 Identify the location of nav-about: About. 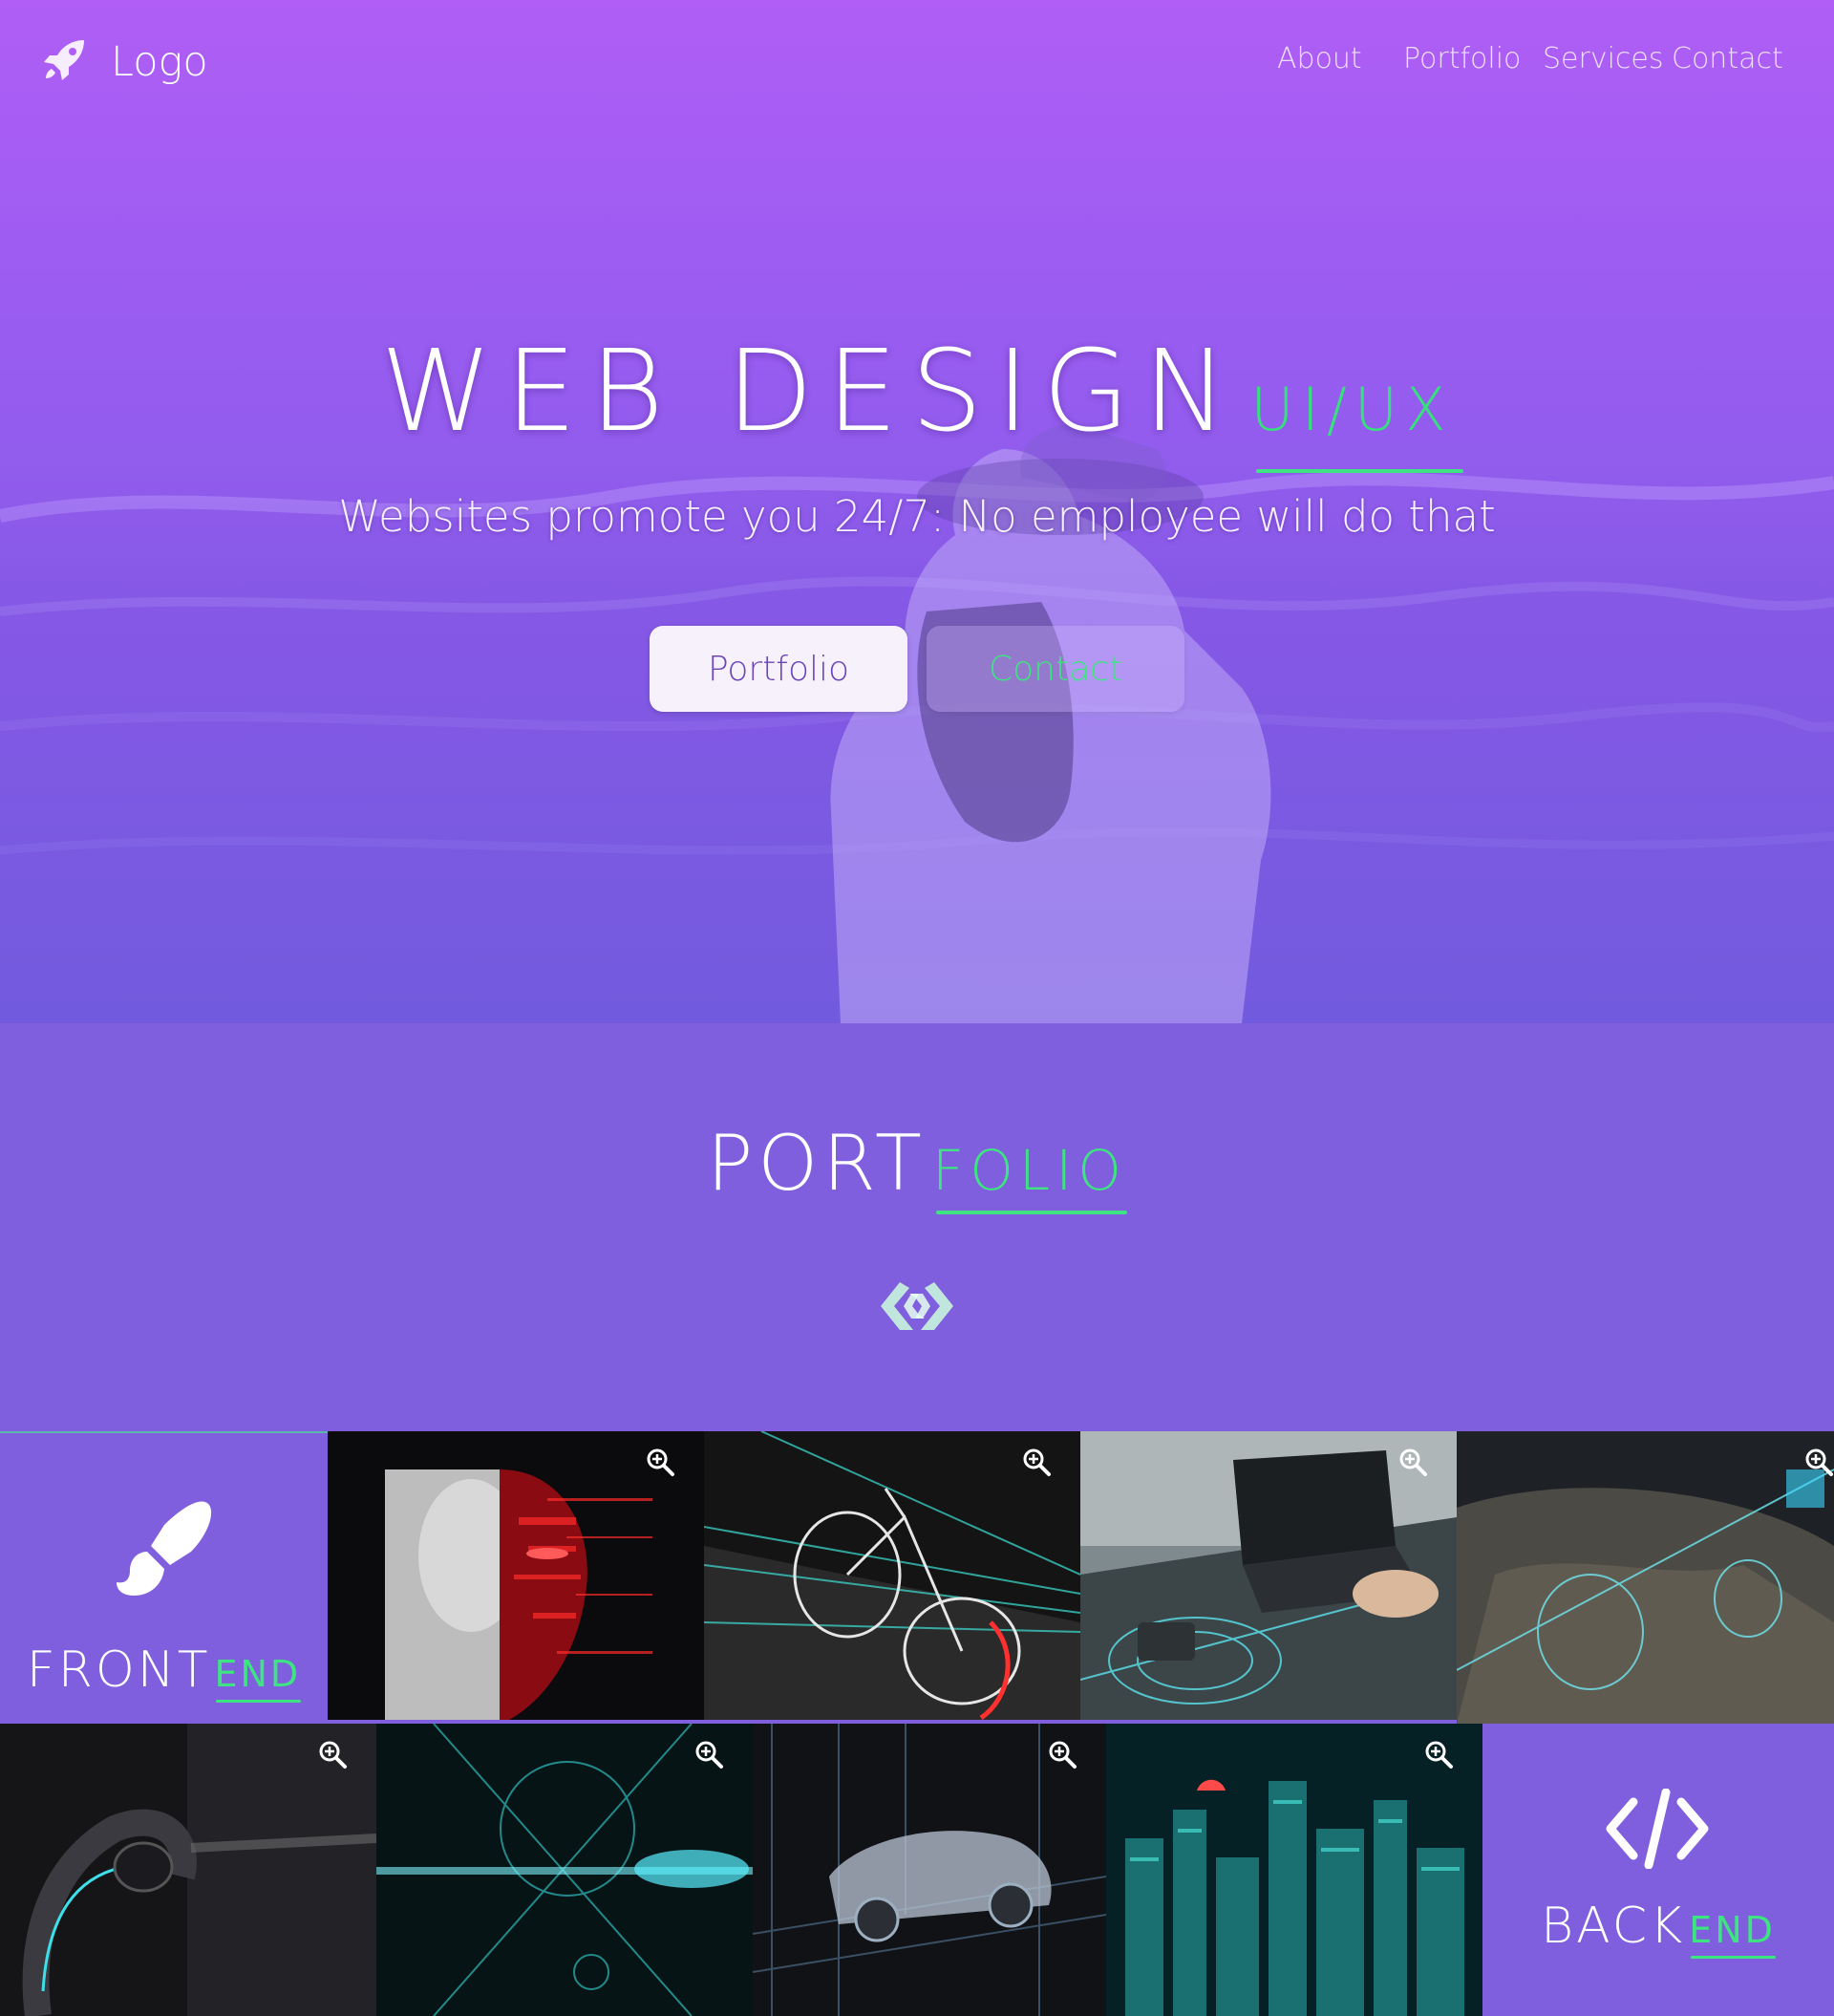
(1319, 59).